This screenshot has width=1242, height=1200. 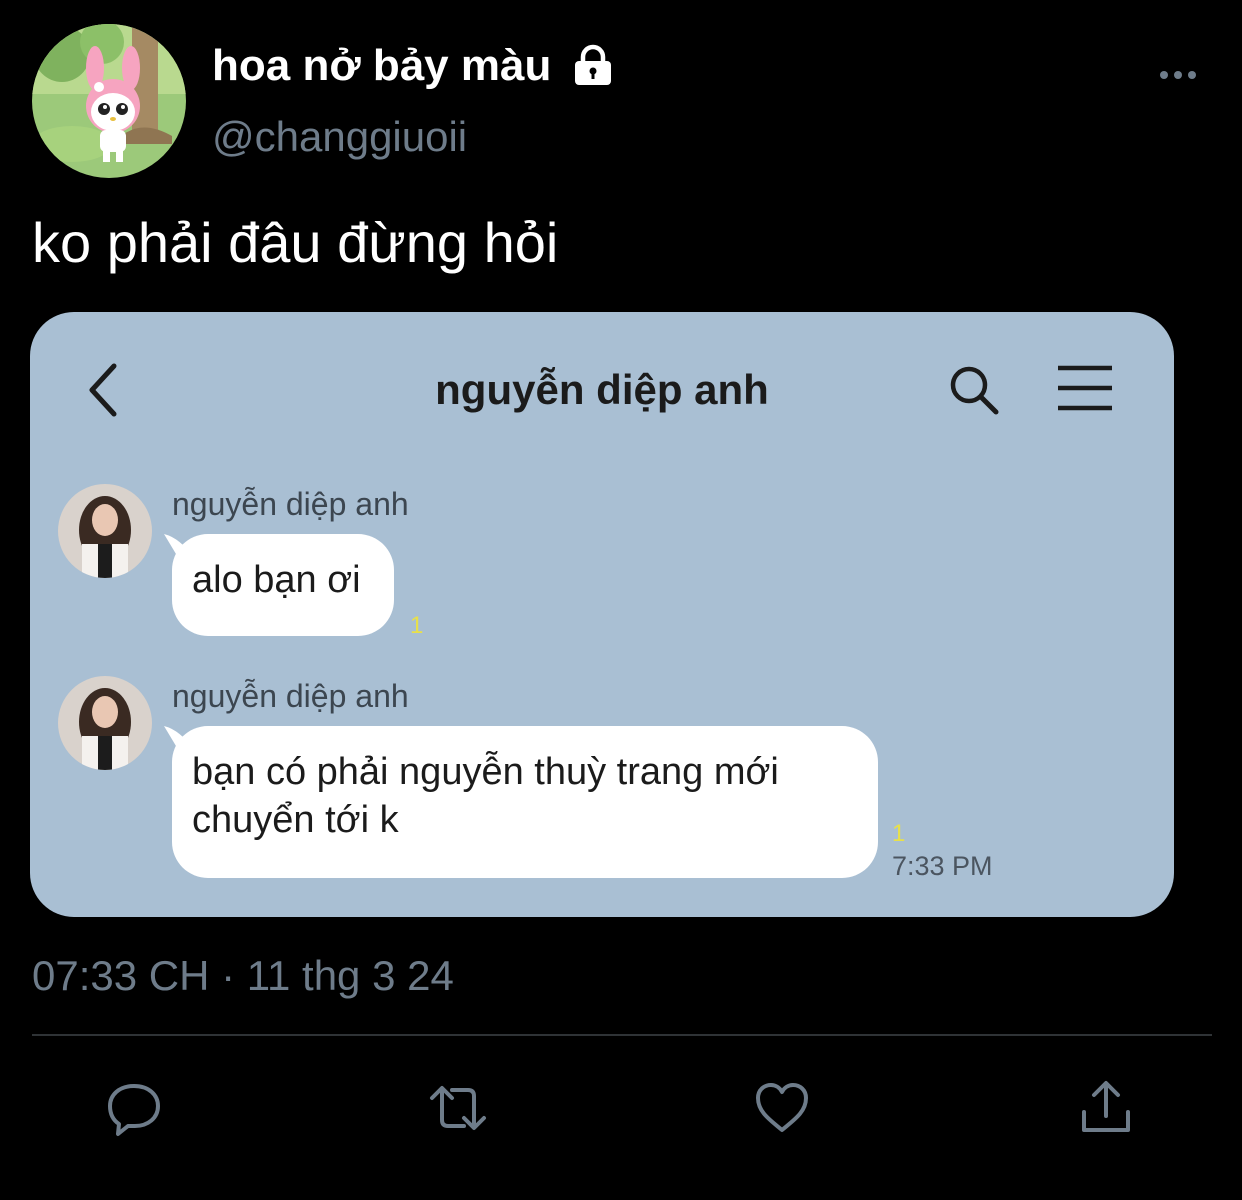 I want to click on like-icon, so click(x=782, y=1108).